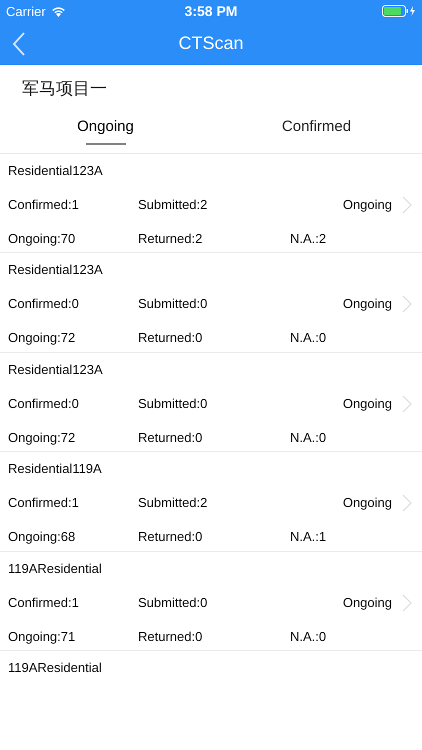 The height and width of the screenshot is (750, 422). I want to click on carrier-label: Carrier, so click(26, 11).